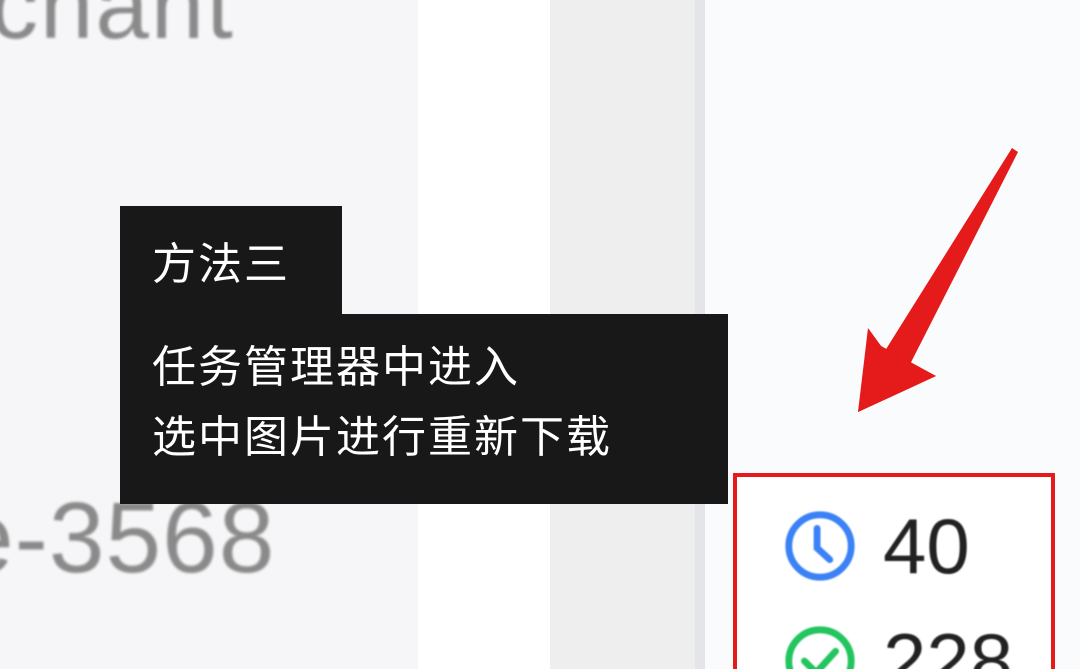  Describe the element at coordinates (117, 29) in the screenshot. I see `merchant-name-text: chant` at that location.